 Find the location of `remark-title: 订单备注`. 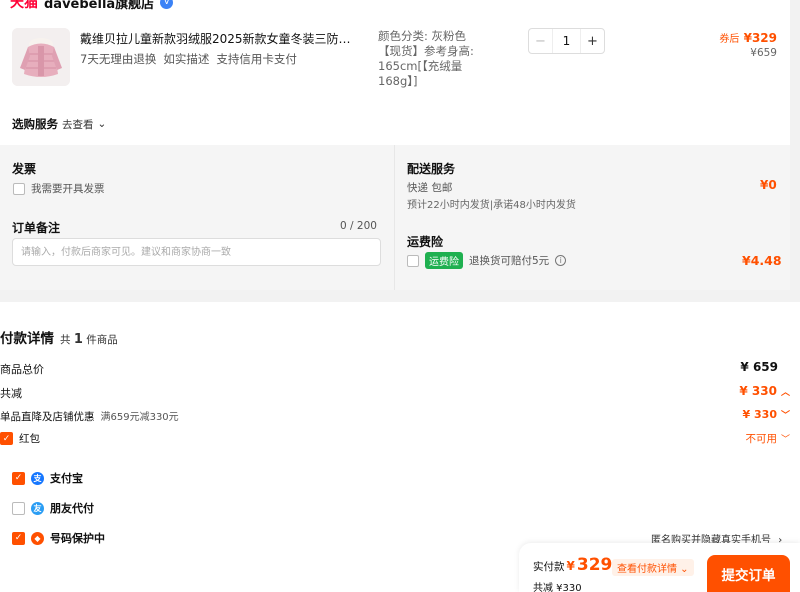

remark-title: 订单备注 is located at coordinates (36, 228).